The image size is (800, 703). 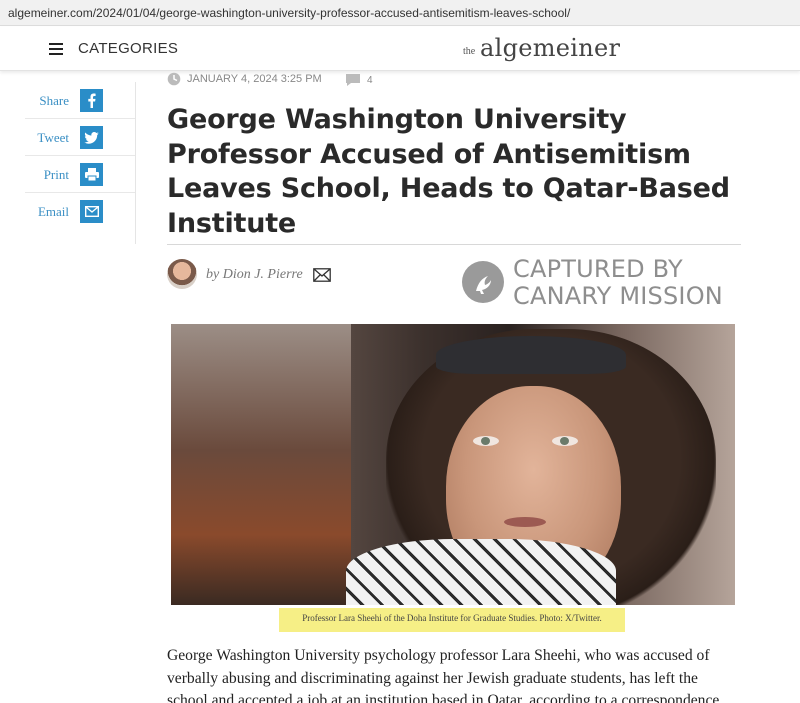 What do you see at coordinates (353, 80) in the screenshot?
I see `comment-icon` at bounding box center [353, 80].